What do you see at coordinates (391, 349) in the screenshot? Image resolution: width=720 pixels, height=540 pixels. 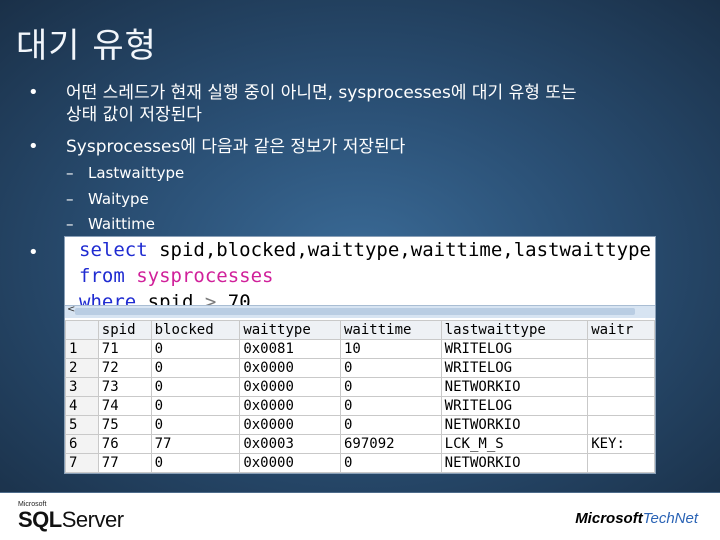 I see `cell-waittime: 10` at bounding box center [391, 349].